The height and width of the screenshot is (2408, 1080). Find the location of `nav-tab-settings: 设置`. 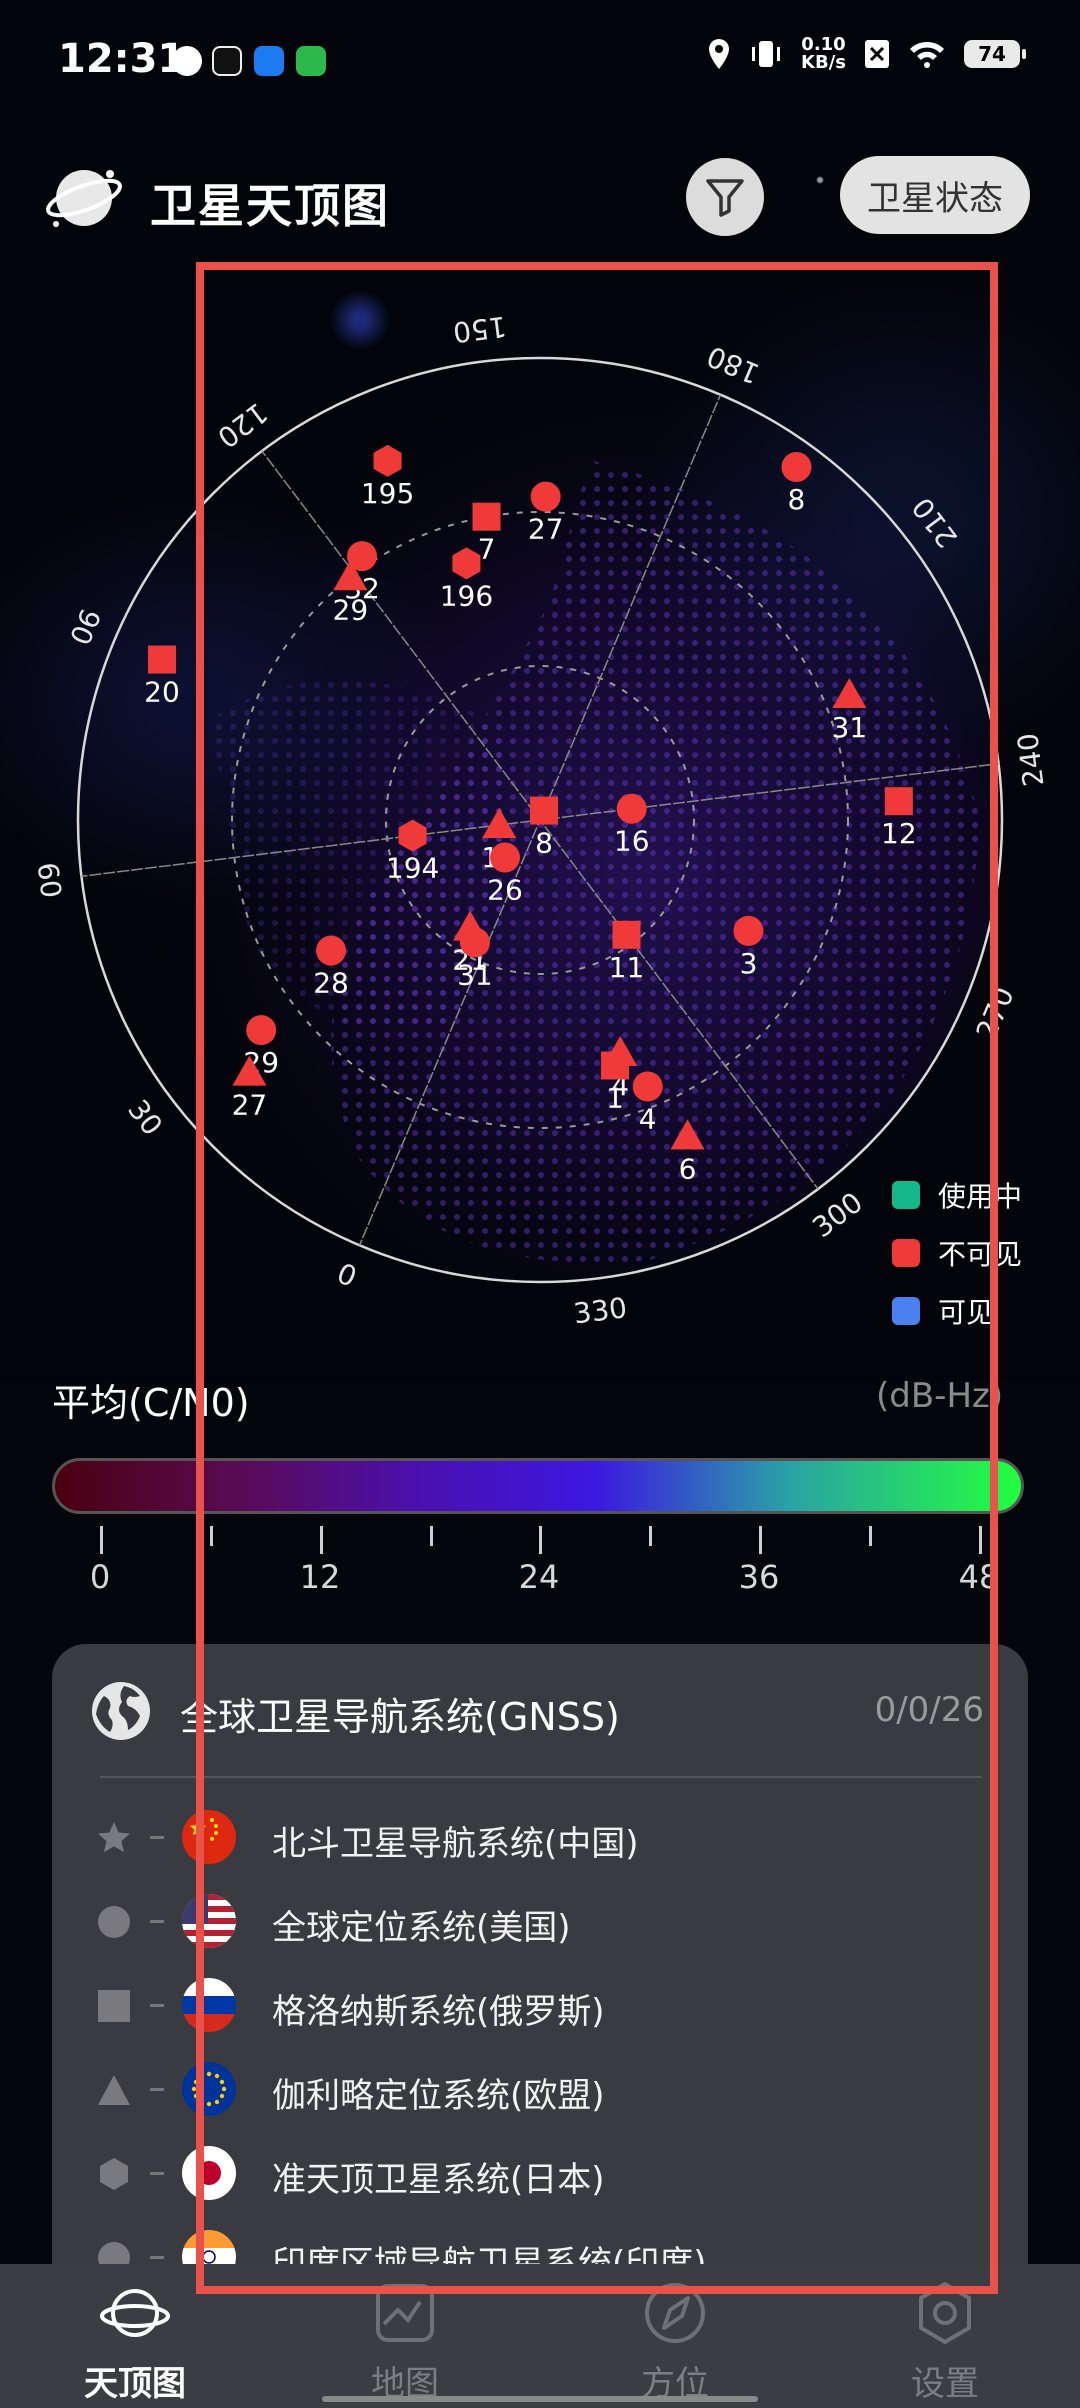

nav-tab-settings: 设置 is located at coordinates (945, 2336).